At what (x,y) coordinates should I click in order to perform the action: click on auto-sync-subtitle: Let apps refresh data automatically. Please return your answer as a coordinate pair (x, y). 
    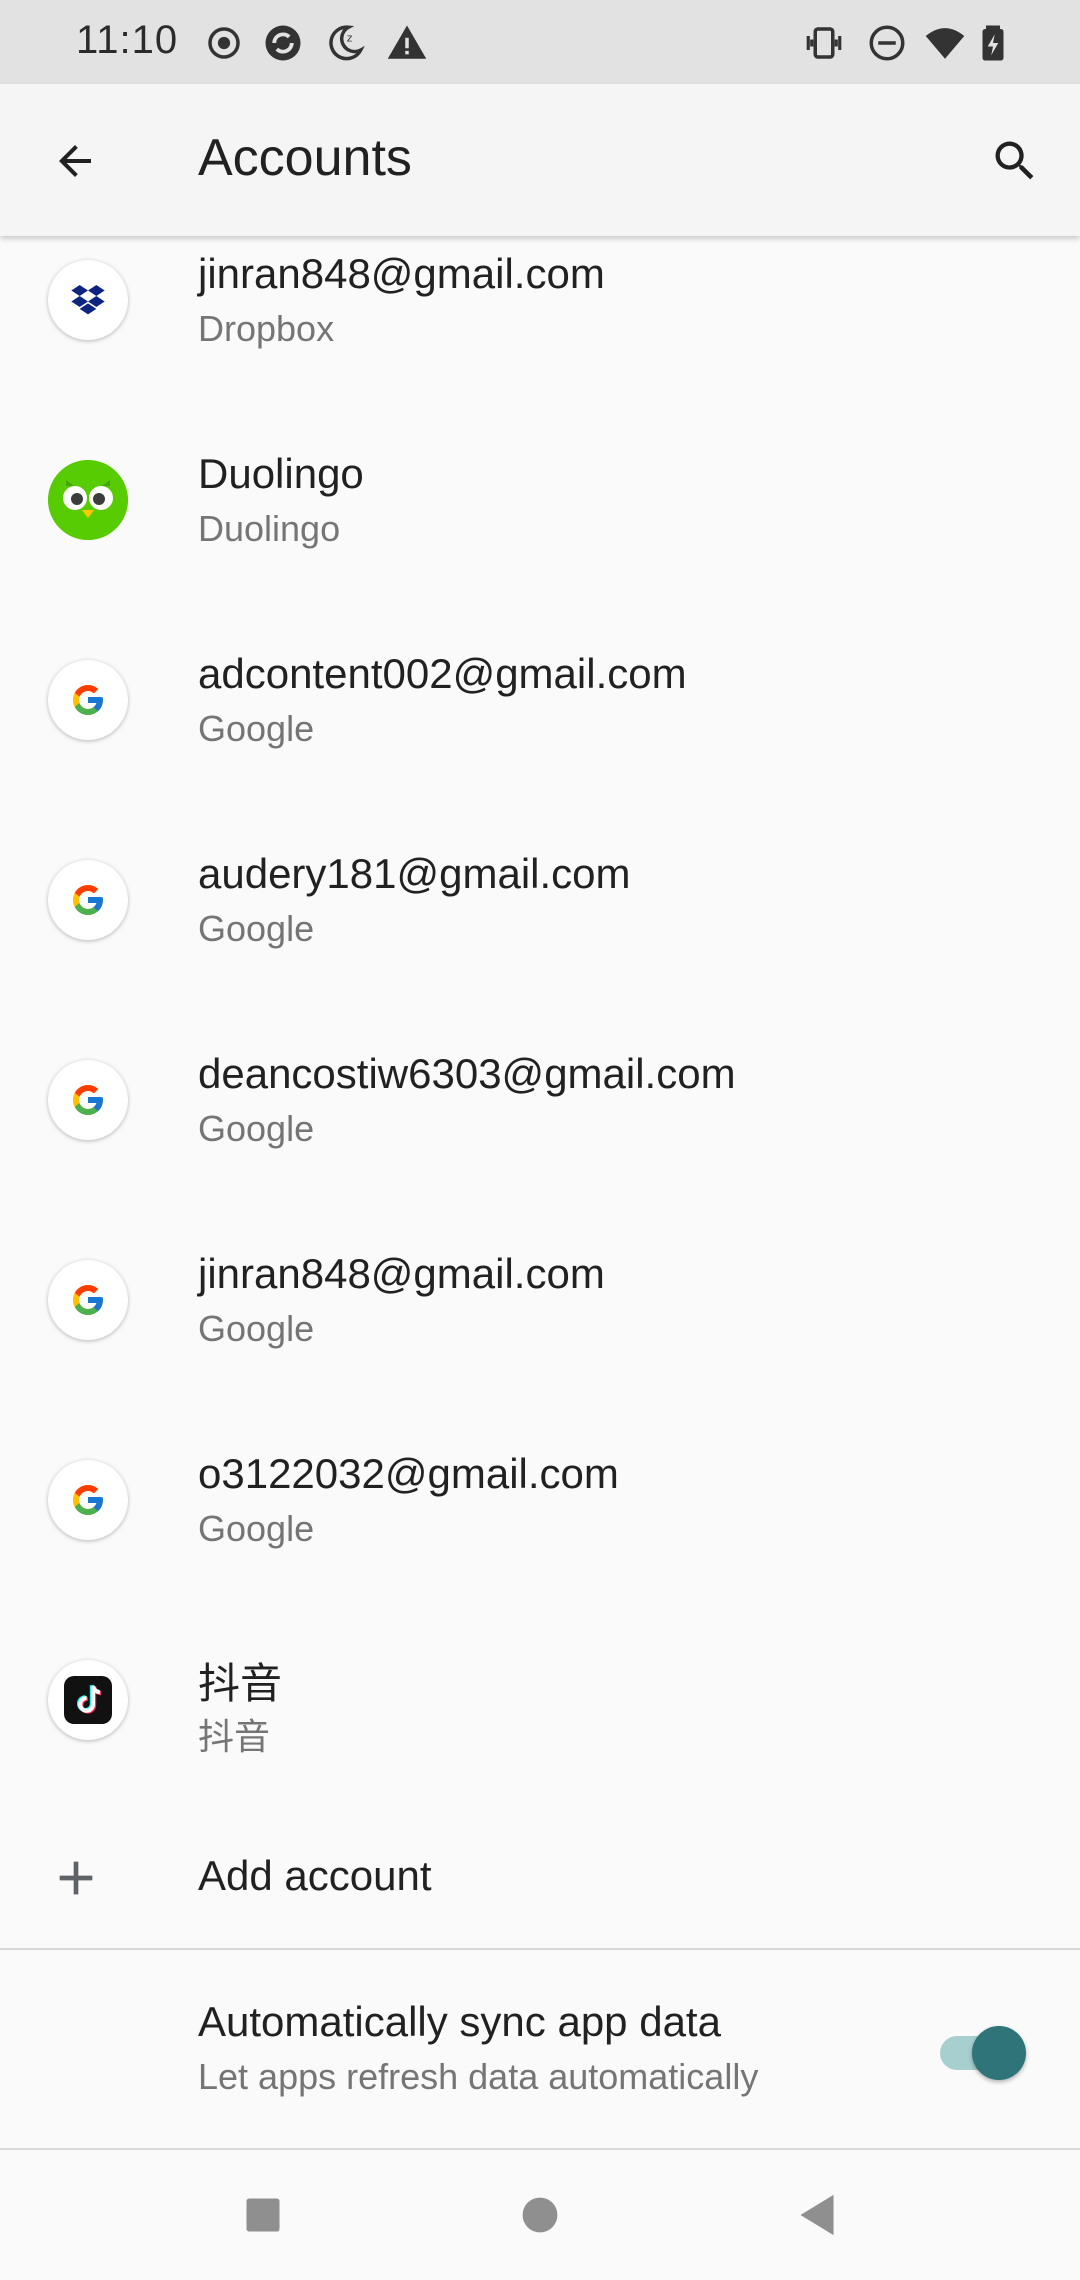
    Looking at the image, I should click on (478, 2076).